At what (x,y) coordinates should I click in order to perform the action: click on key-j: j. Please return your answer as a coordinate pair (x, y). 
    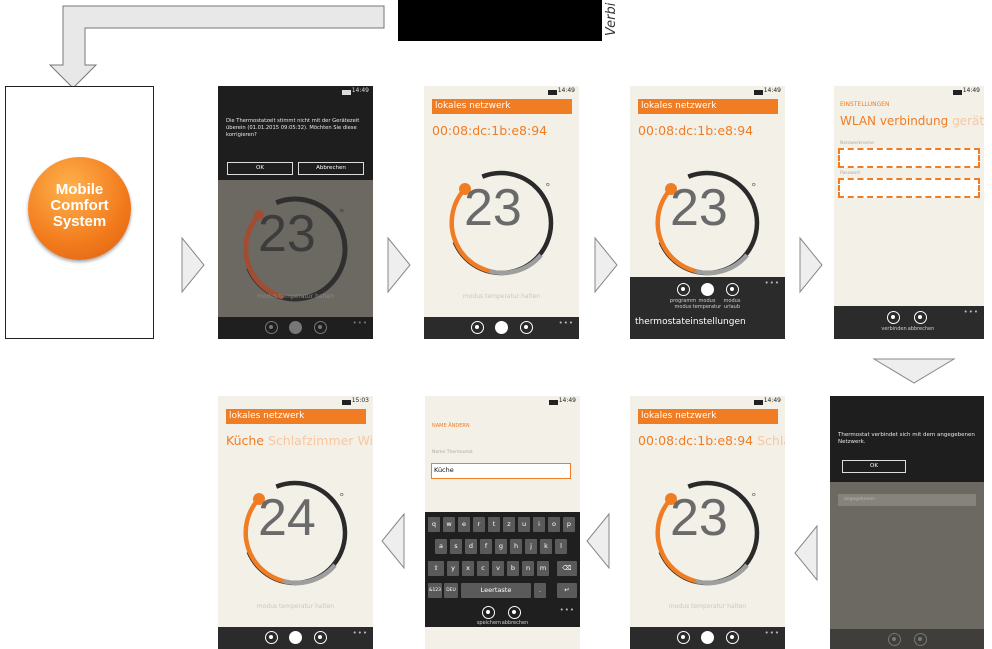
    Looking at the image, I should click on (531, 546).